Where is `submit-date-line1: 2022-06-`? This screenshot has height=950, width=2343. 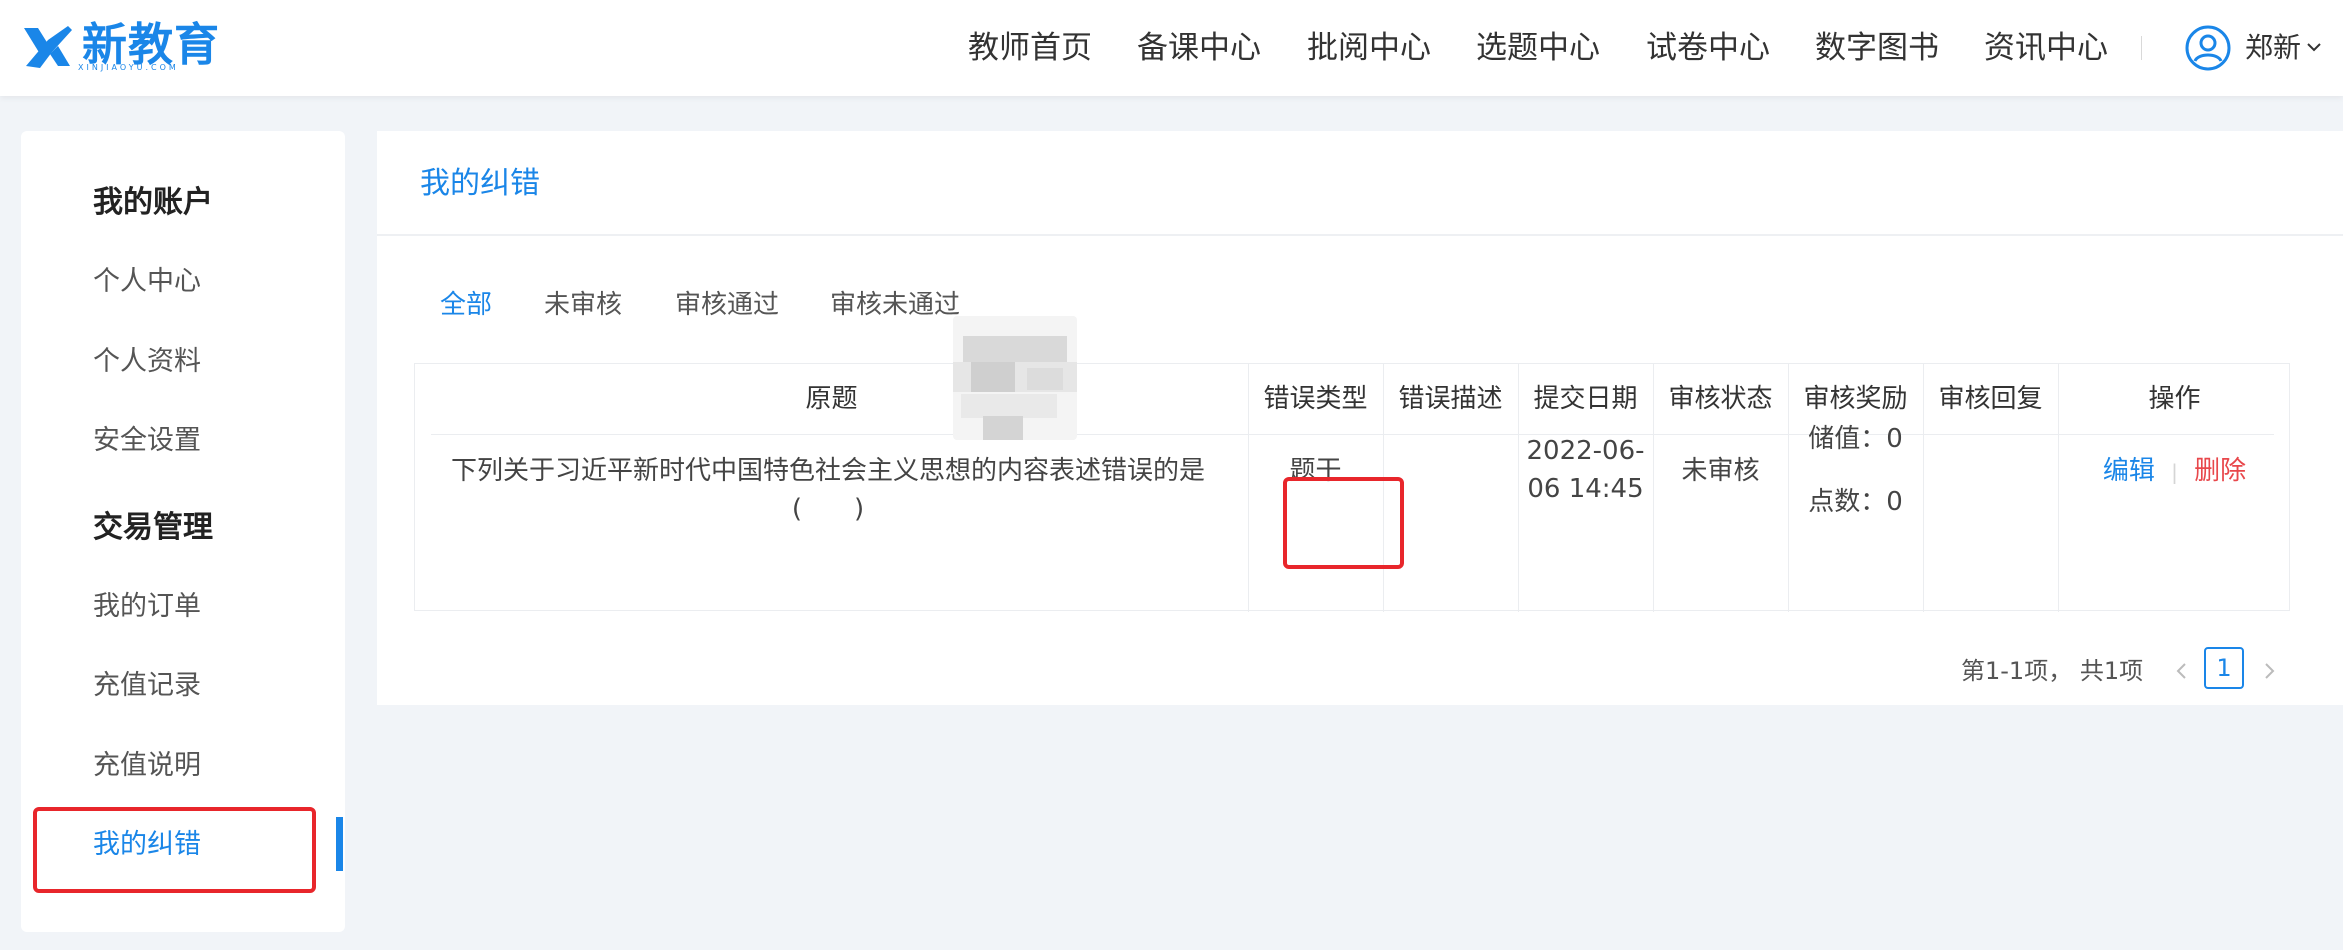
submit-date-line1: 2022-06- is located at coordinates (1585, 451).